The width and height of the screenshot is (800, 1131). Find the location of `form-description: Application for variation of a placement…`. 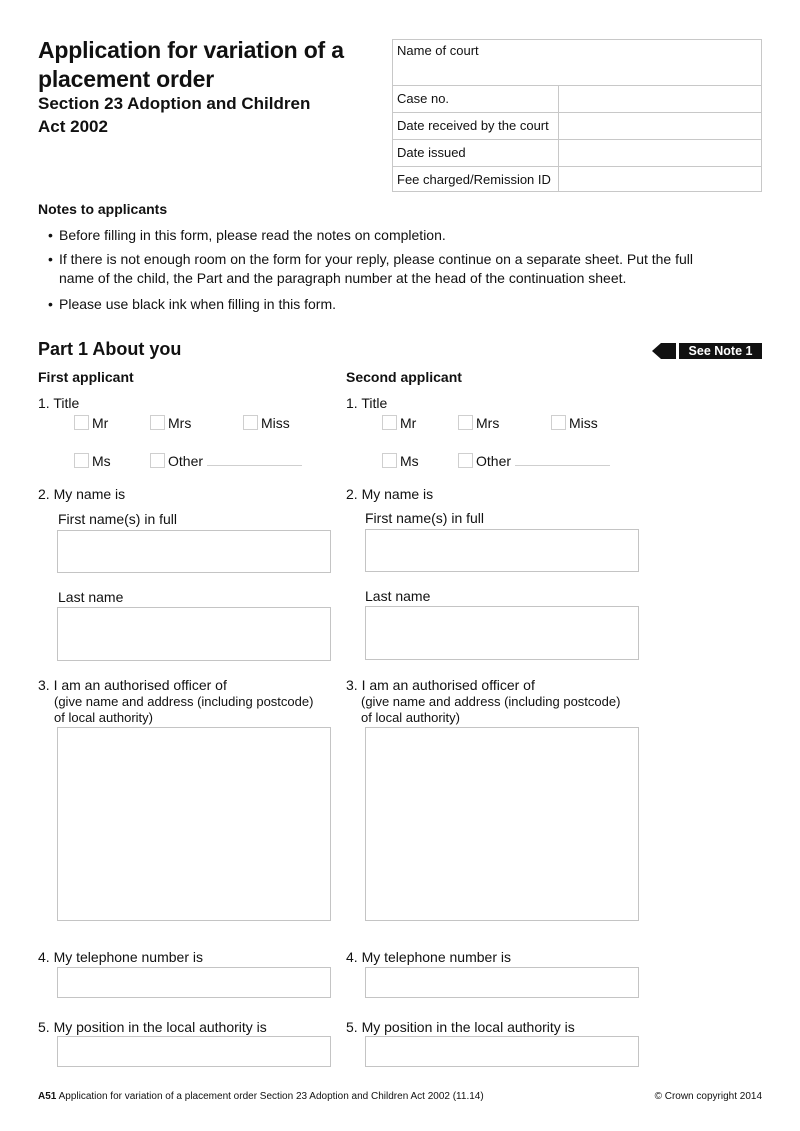

form-description: Application for variation of a placement… is located at coordinates (270, 1096).